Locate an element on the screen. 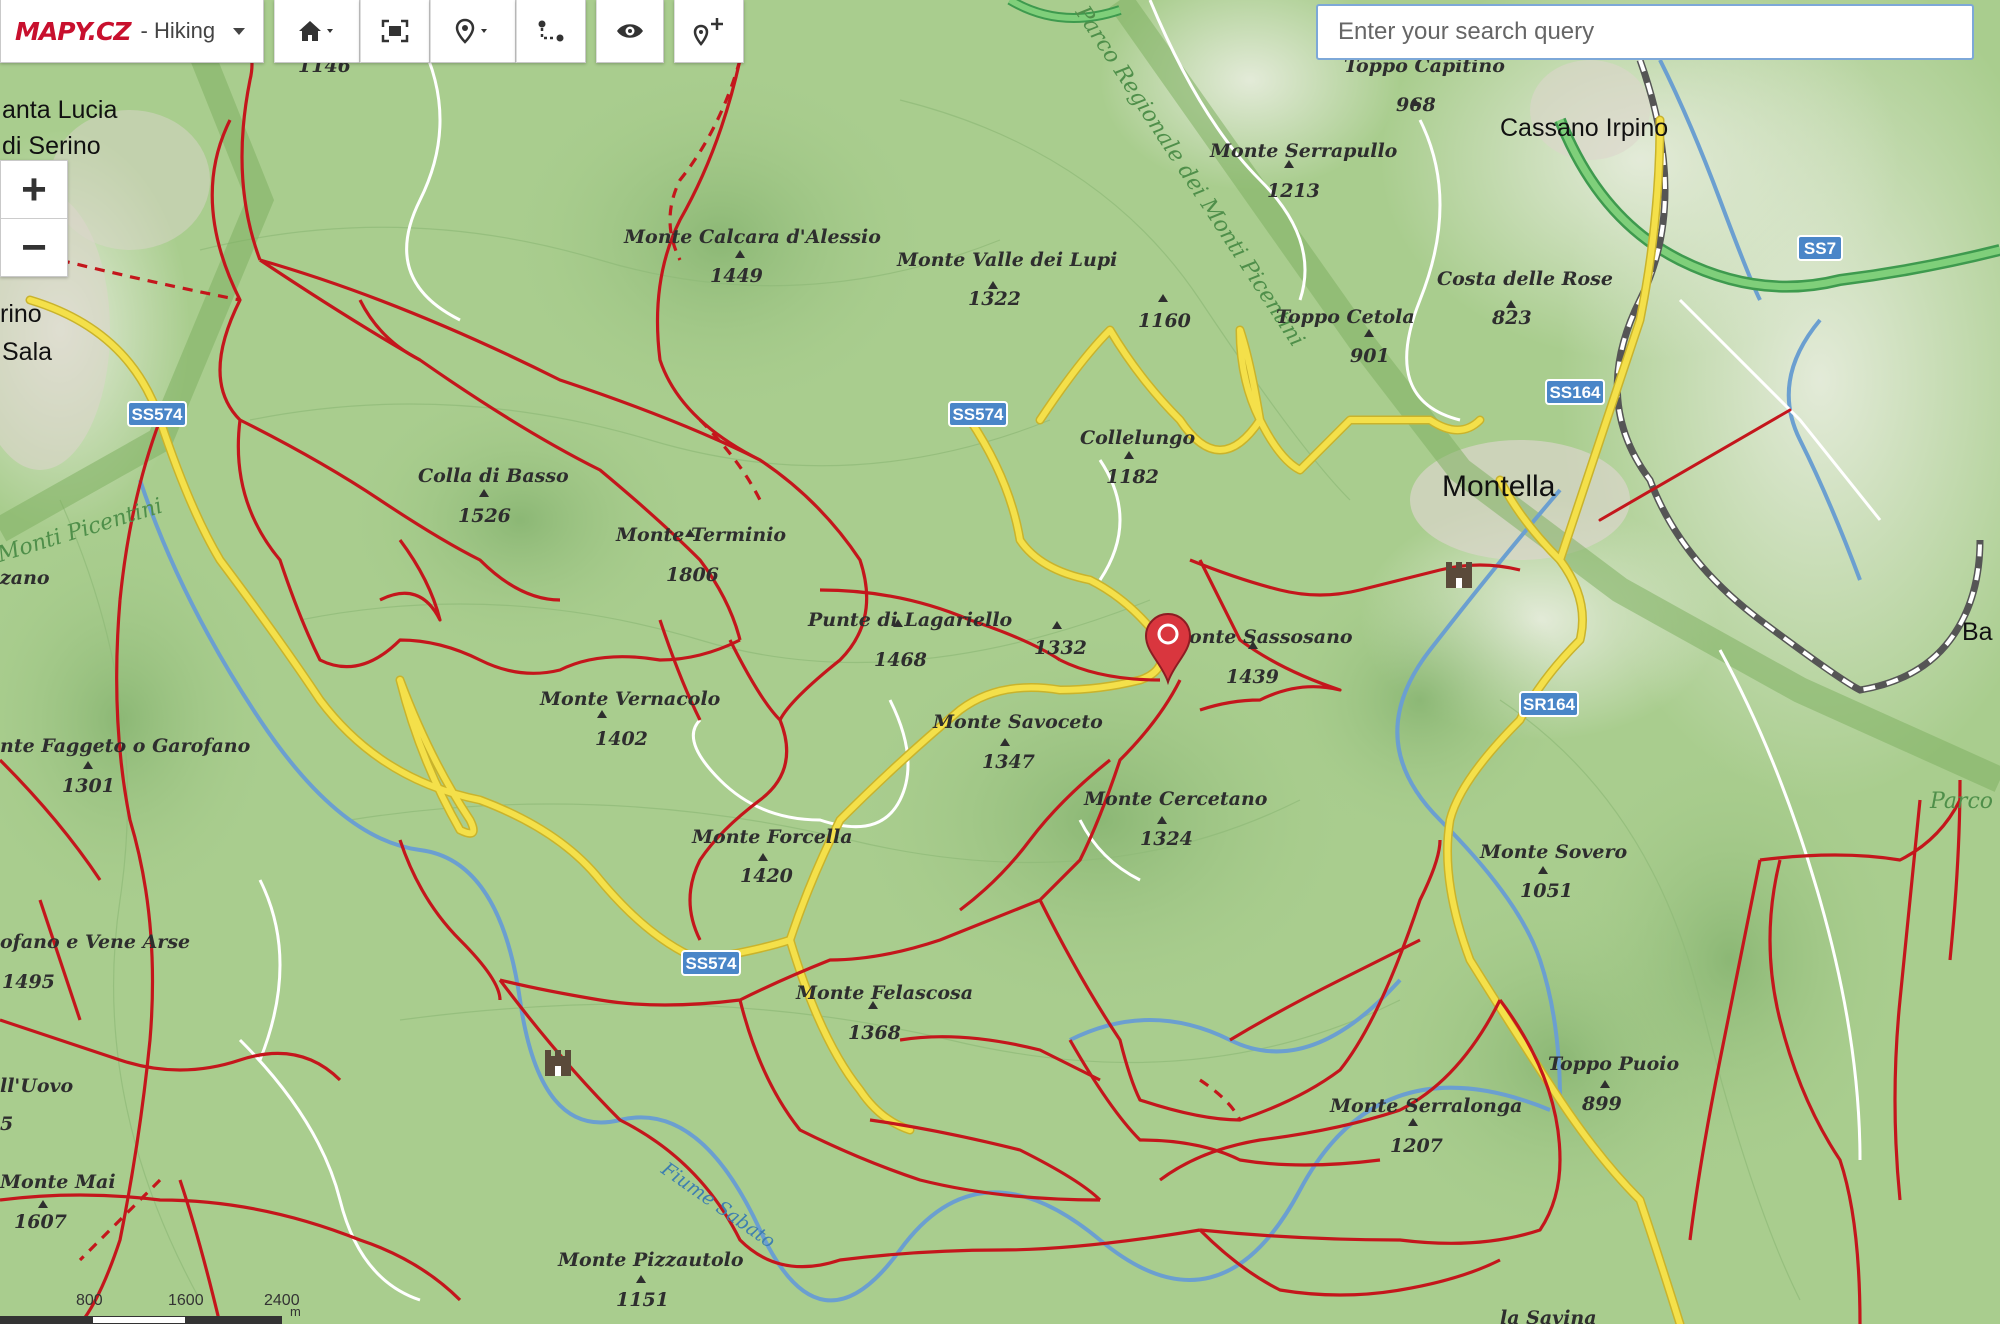  add-point-button is located at coordinates (709, 31).